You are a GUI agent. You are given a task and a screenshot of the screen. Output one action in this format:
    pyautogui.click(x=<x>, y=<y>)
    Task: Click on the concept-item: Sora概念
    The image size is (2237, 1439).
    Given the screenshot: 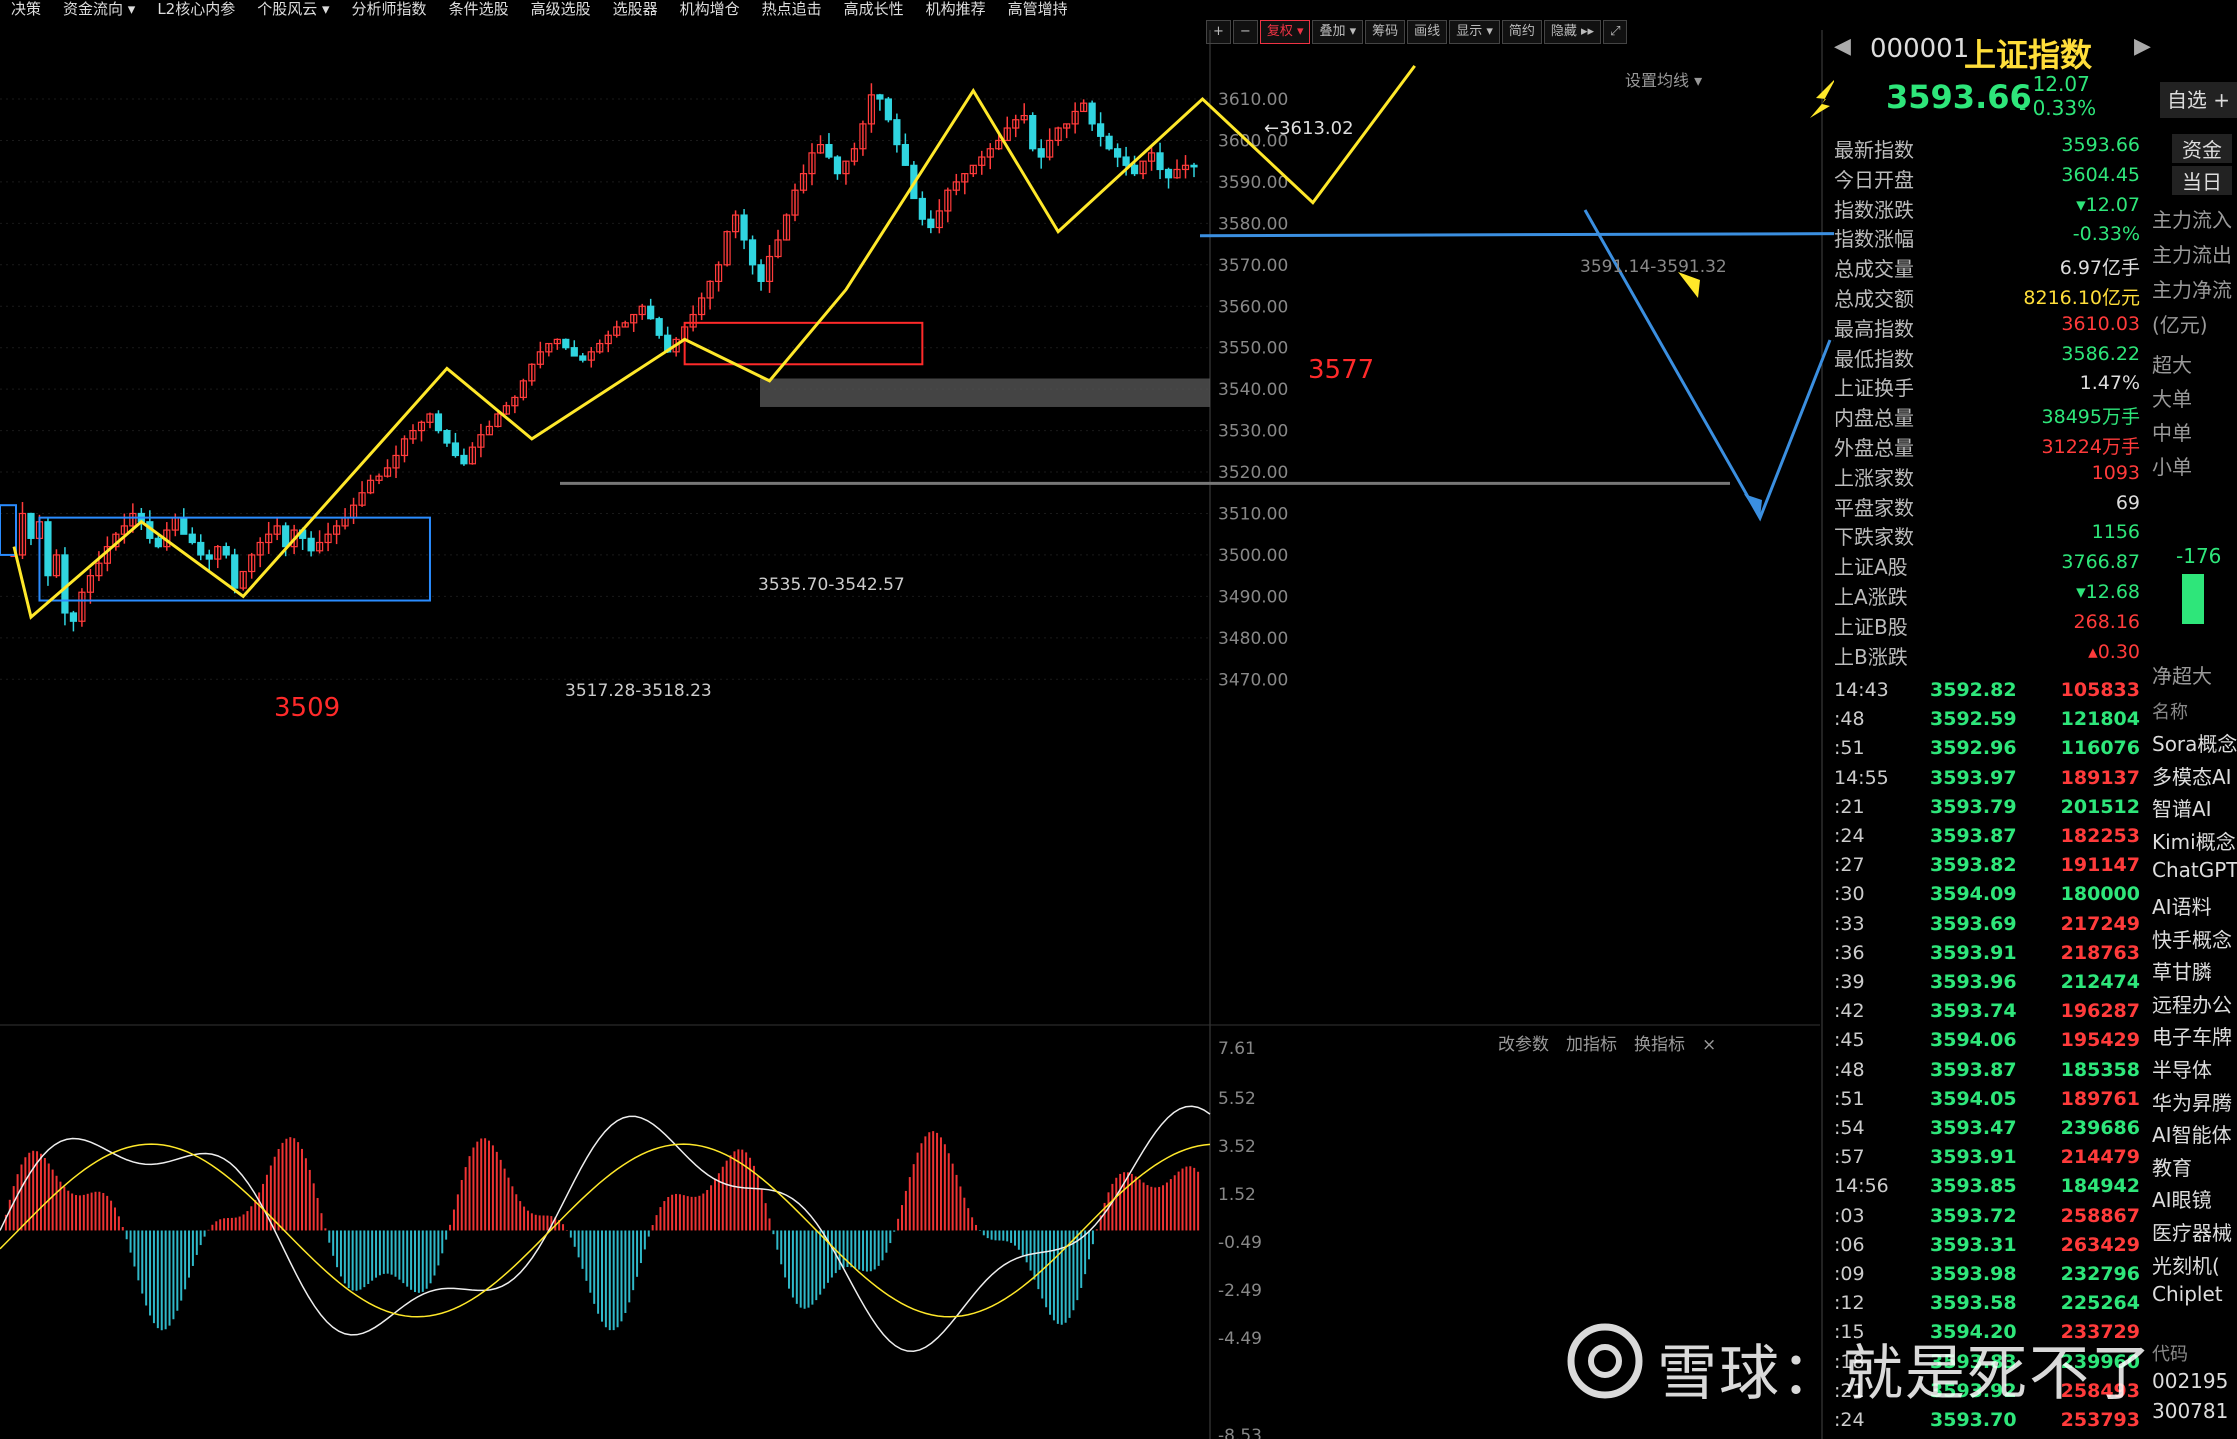 What is the action you would take?
    pyautogui.click(x=2194, y=742)
    